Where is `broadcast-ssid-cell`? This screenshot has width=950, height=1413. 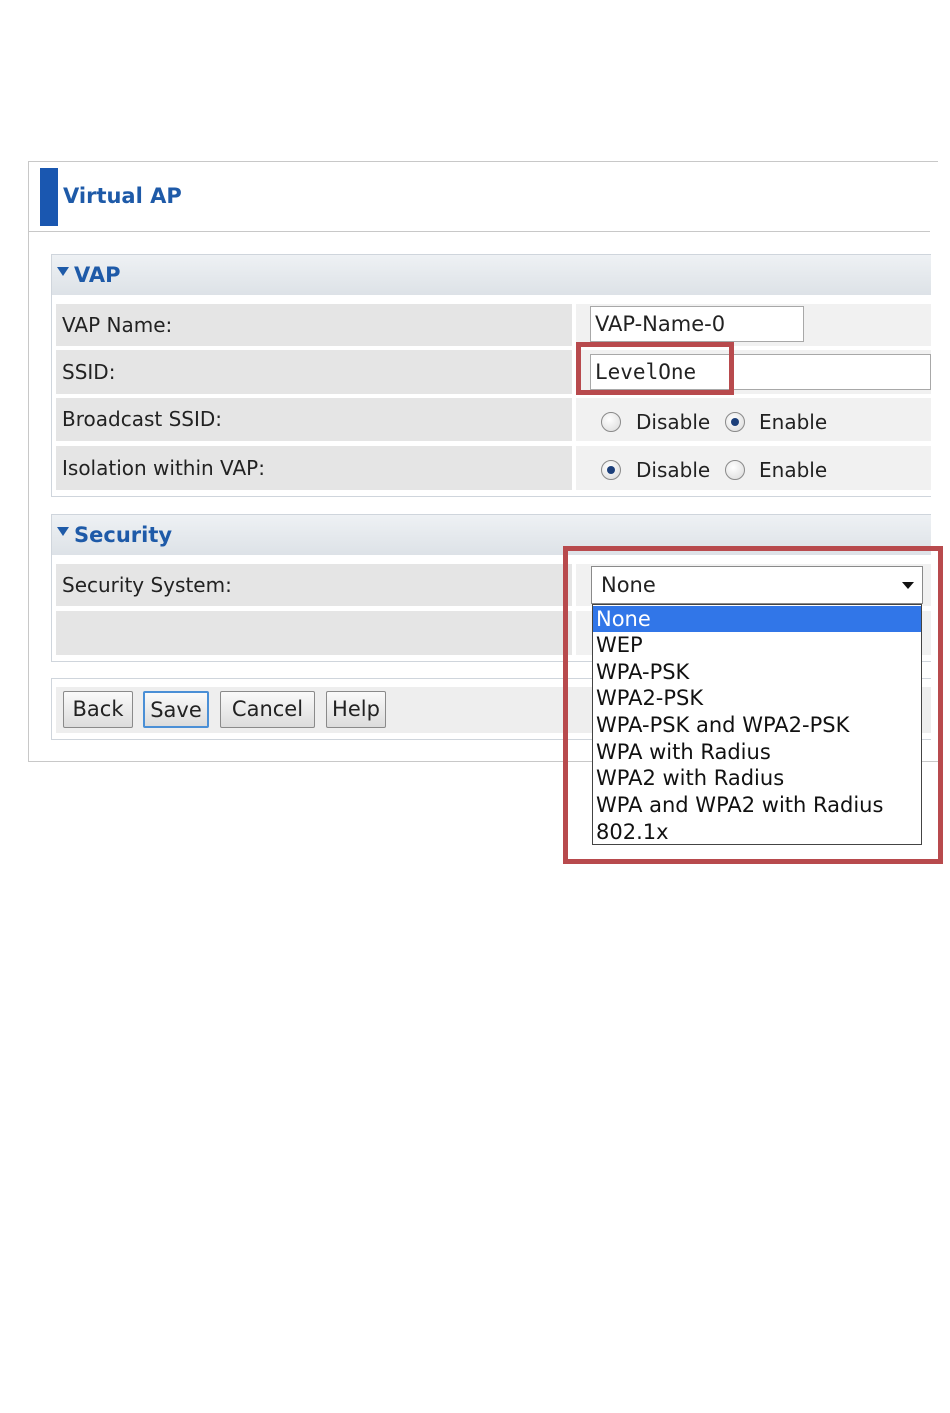
broadcast-ssid-cell is located at coordinates (753, 419).